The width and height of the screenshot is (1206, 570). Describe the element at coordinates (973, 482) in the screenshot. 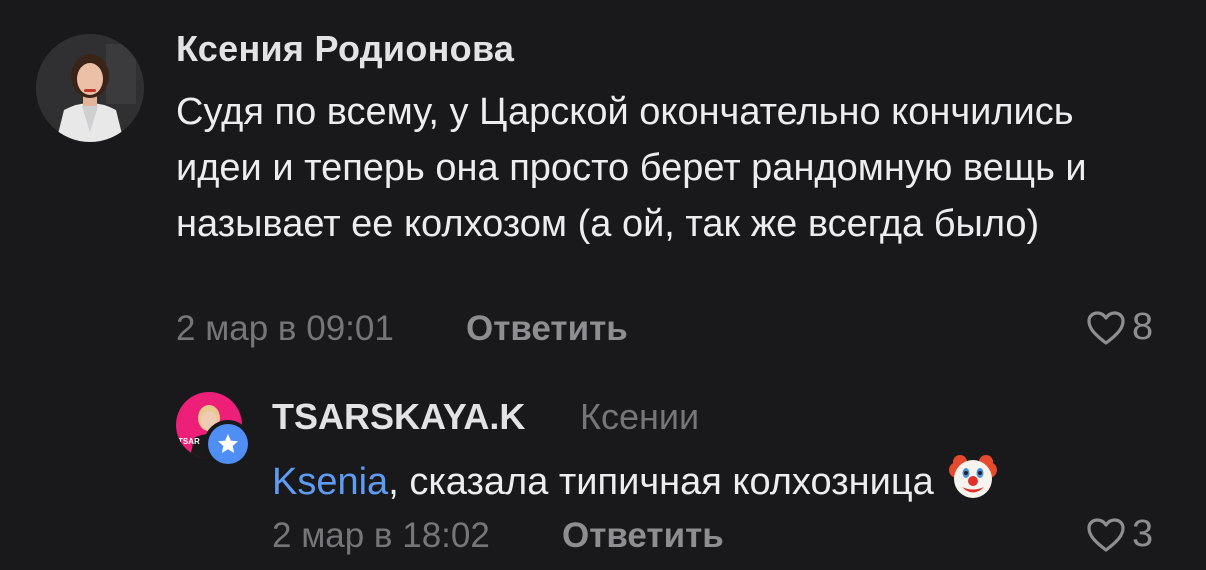

I see `clown-emoji-icon` at that location.